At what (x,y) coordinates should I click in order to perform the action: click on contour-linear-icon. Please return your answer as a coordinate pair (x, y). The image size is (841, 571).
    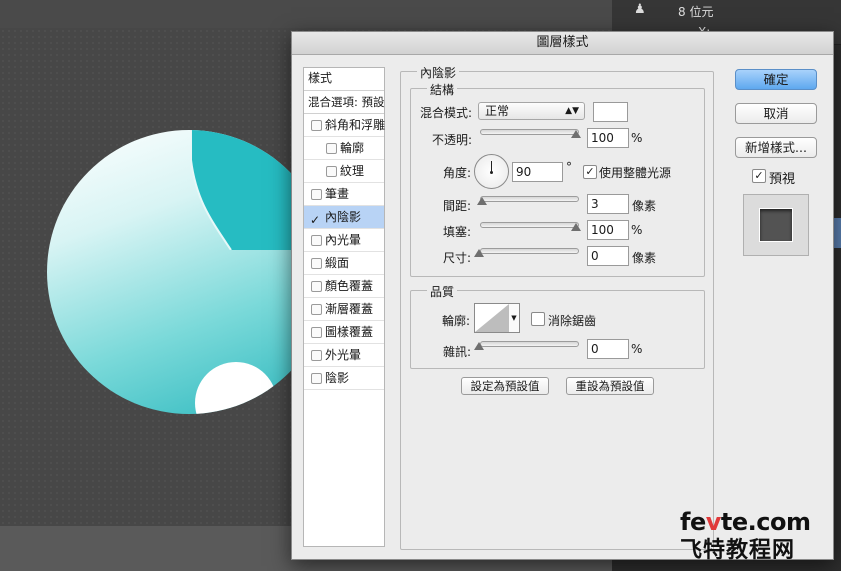
    Looking at the image, I should click on (492, 318).